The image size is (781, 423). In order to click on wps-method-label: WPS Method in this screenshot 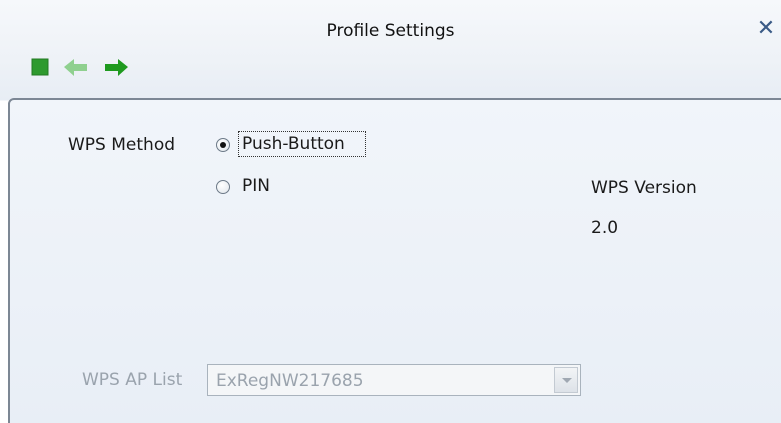, I will do `click(122, 145)`.